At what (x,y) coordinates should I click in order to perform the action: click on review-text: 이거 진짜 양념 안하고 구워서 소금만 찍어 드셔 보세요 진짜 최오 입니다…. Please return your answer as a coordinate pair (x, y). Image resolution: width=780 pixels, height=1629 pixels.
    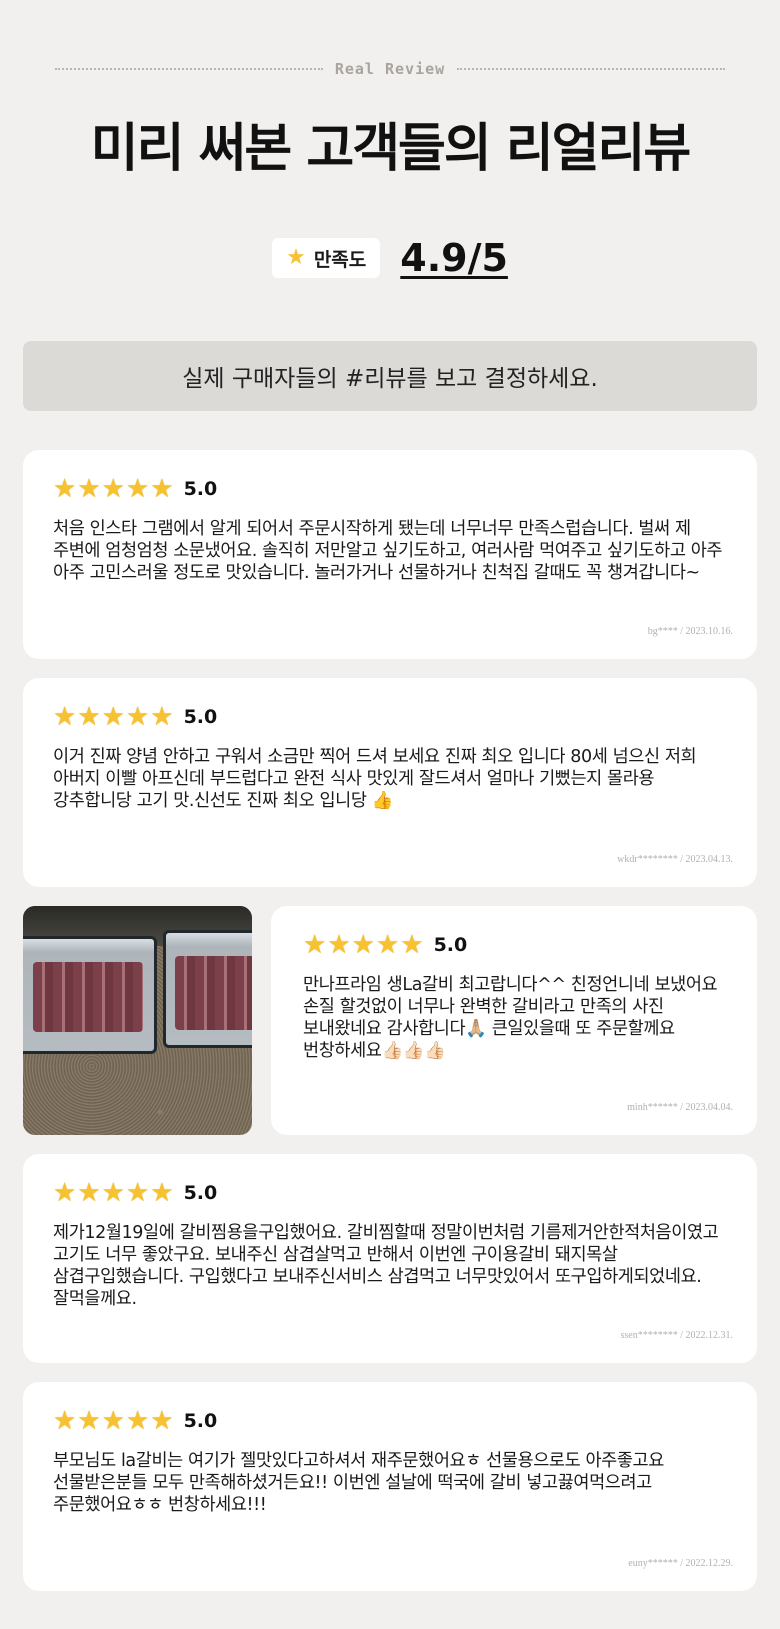
    Looking at the image, I should click on (375, 779).